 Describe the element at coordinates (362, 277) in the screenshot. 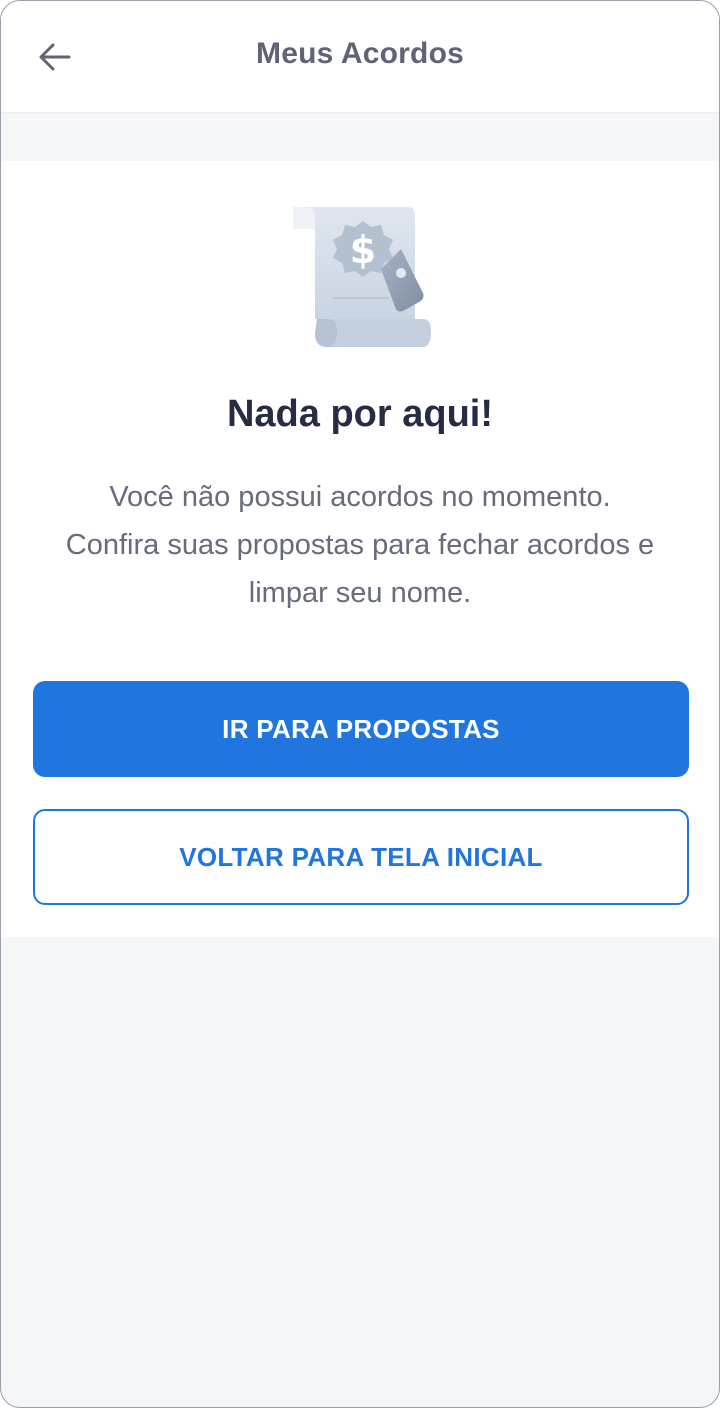

I see `receipt-dollar-tag-icon: $` at that location.